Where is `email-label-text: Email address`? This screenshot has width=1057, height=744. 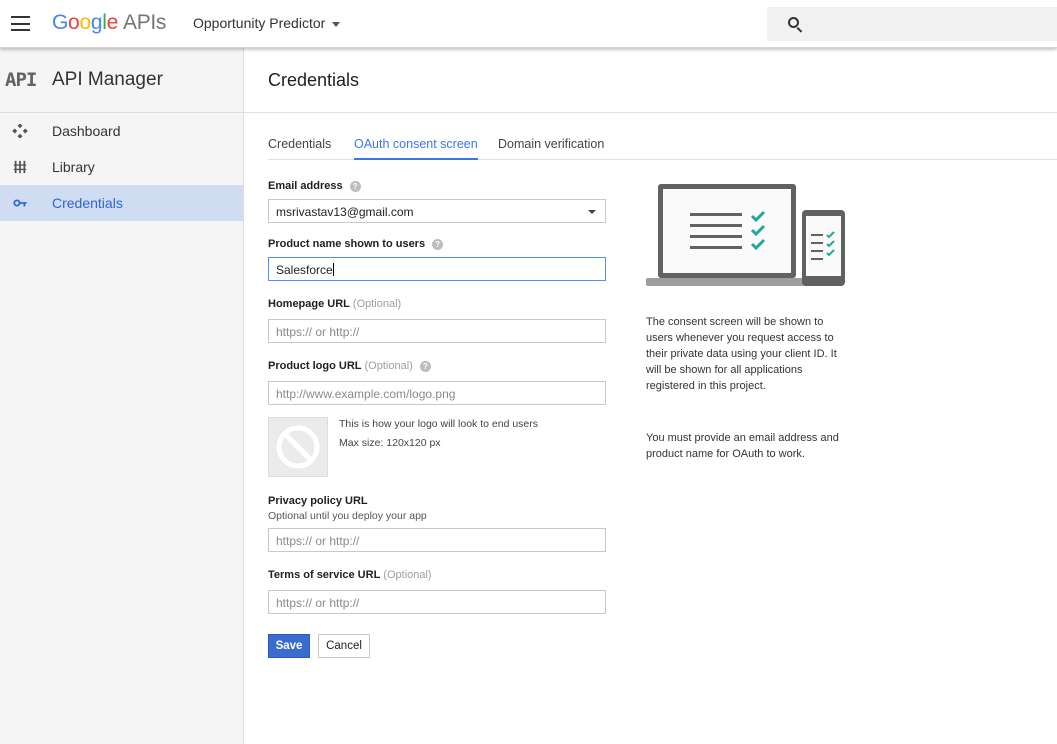 email-label-text: Email address is located at coordinates (305, 186).